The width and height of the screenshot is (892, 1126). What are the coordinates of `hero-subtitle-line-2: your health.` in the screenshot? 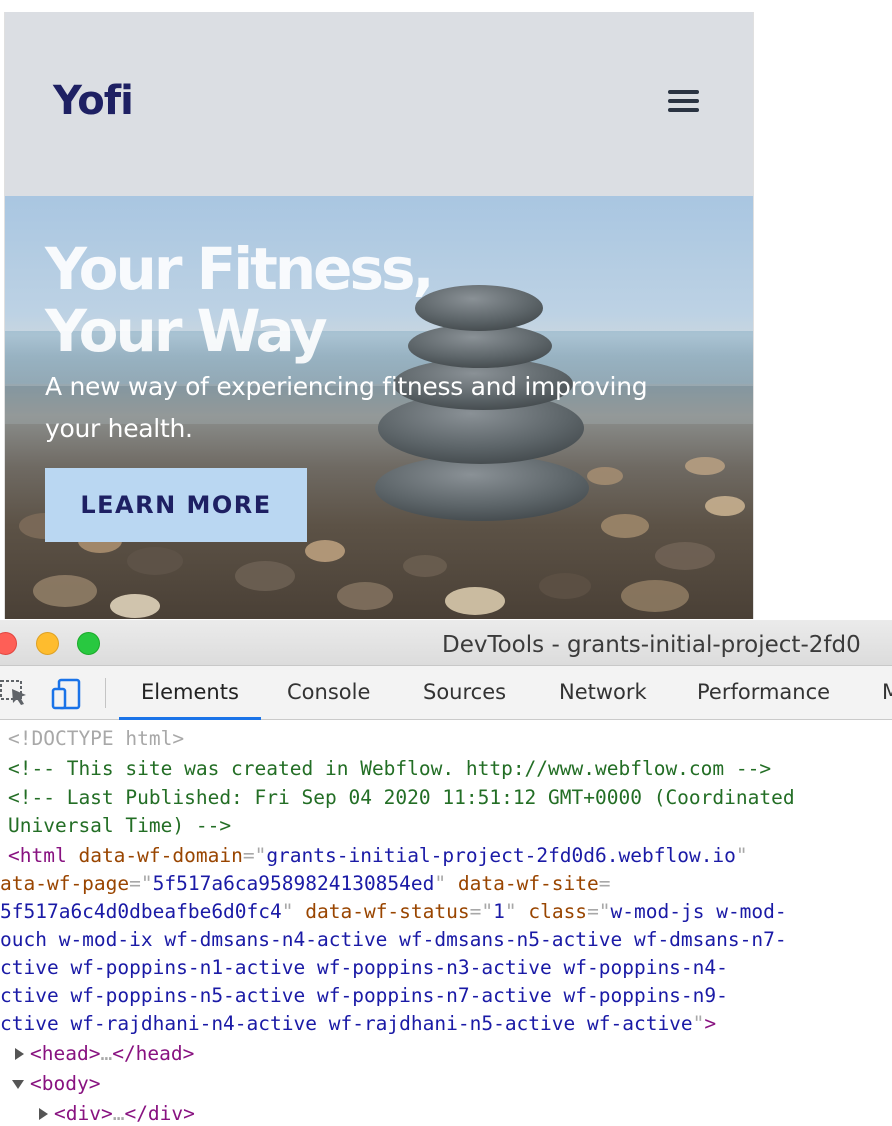 It's located at (119, 428).